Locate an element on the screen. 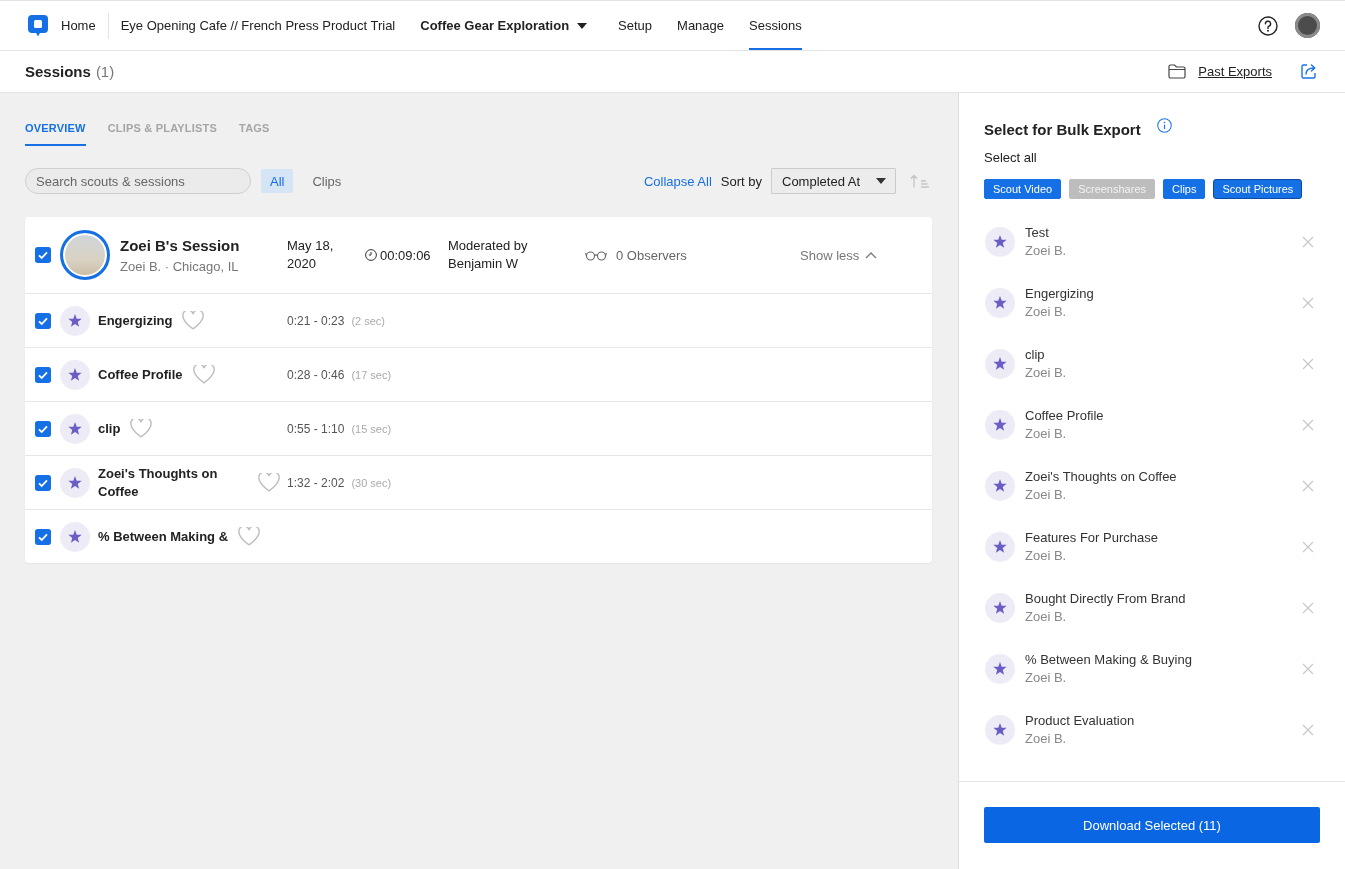 This screenshot has height=869, width=1345. clip-title: clip is located at coordinates (109, 428).